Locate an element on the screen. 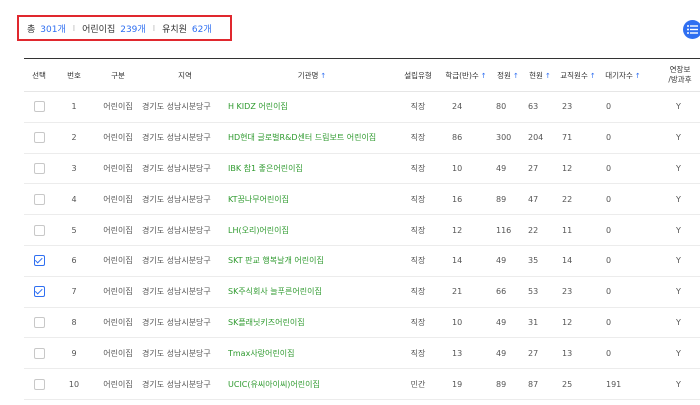 This screenshot has width=700, height=405. cell-name: KT꿈나무어린이집 is located at coordinates (312, 199).